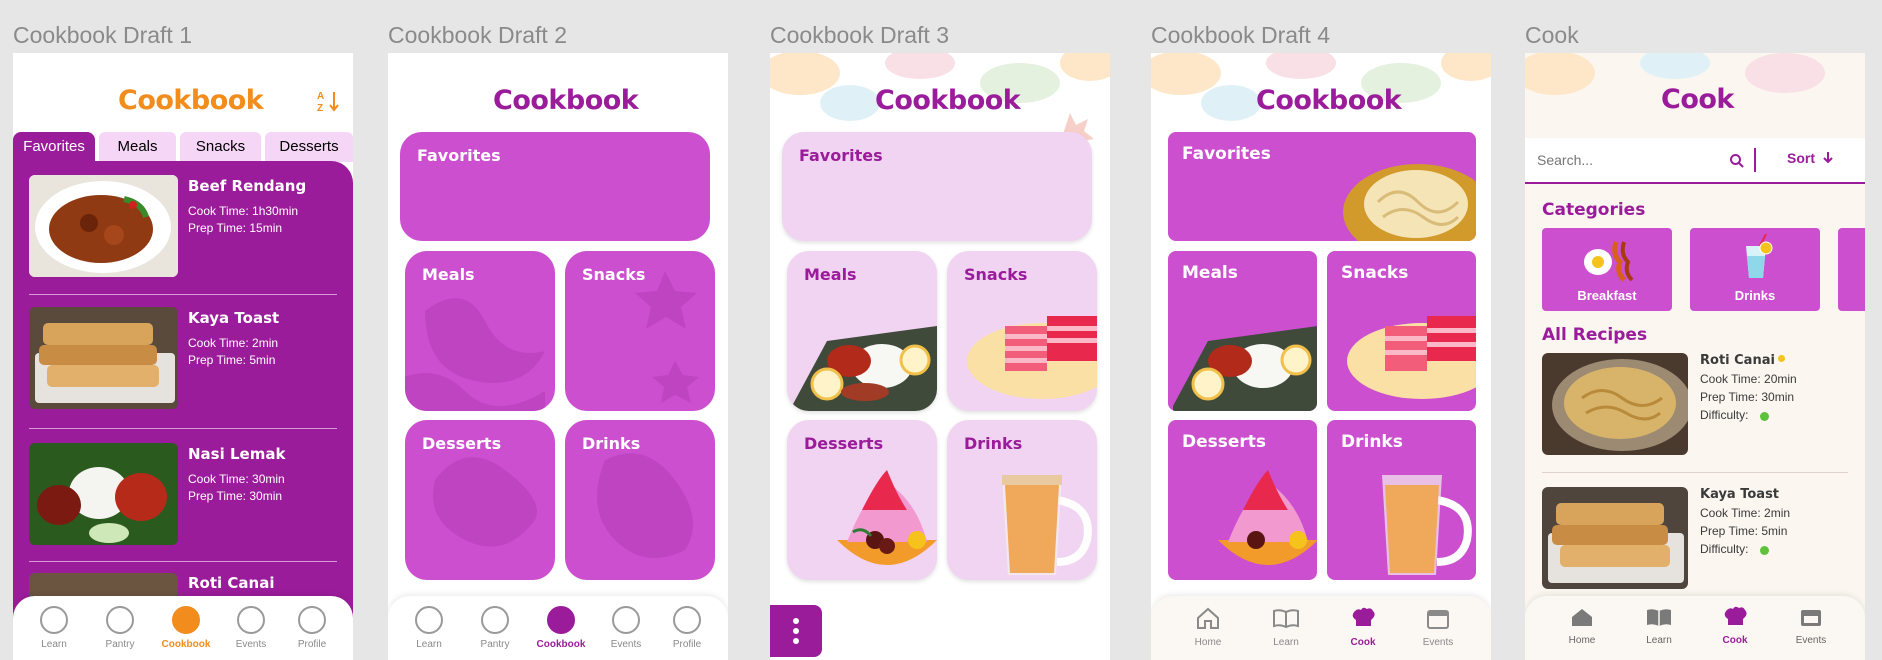 The image size is (1882, 660). What do you see at coordinates (1552, 35) in the screenshot?
I see `frame-title-cook: Cook` at bounding box center [1552, 35].